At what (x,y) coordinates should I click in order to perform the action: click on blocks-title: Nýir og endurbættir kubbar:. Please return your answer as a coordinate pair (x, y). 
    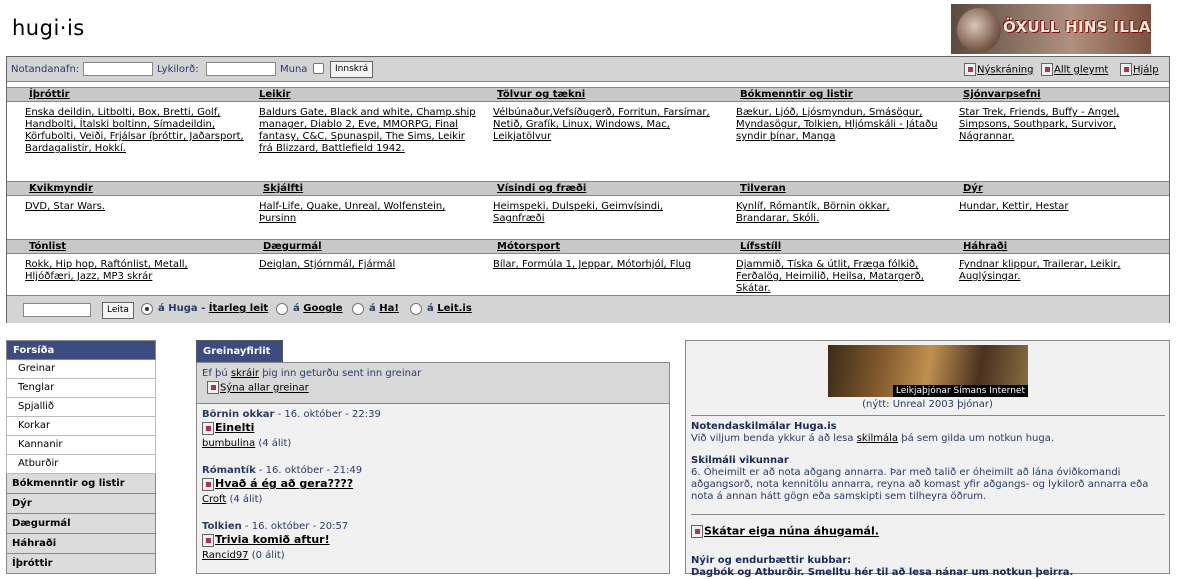
    Looking at the image, I should click on (771, 560).